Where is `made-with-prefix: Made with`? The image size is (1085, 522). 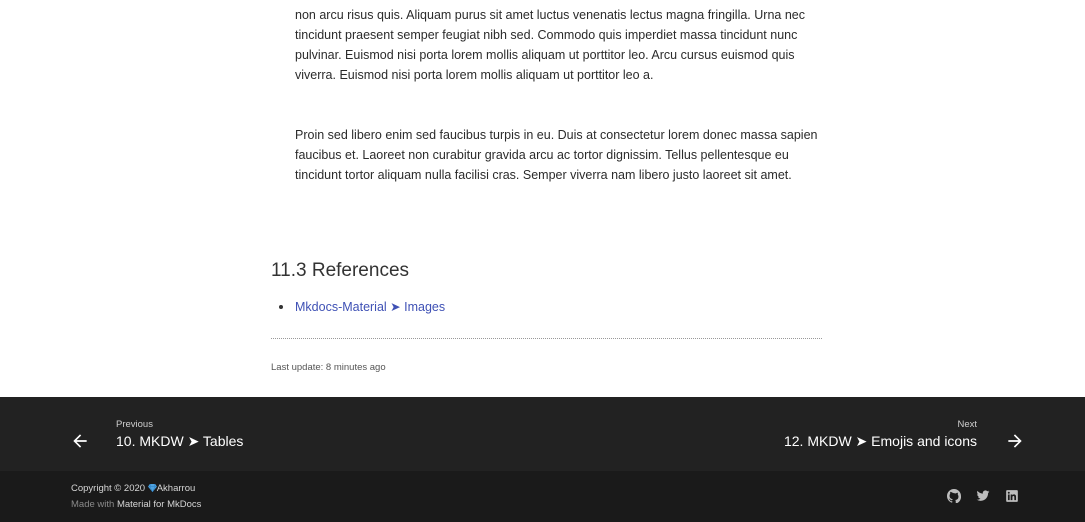 made-with-prefix: Made with is located at coordinates (94, 504).